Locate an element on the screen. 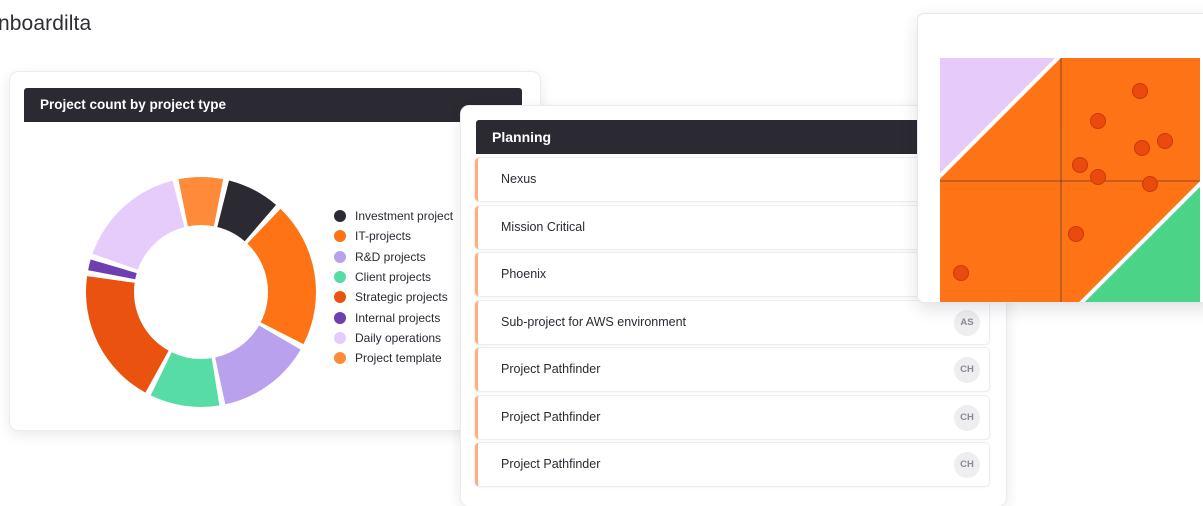  legend-item-project-template: Project template is located at coordinates (393, 358).